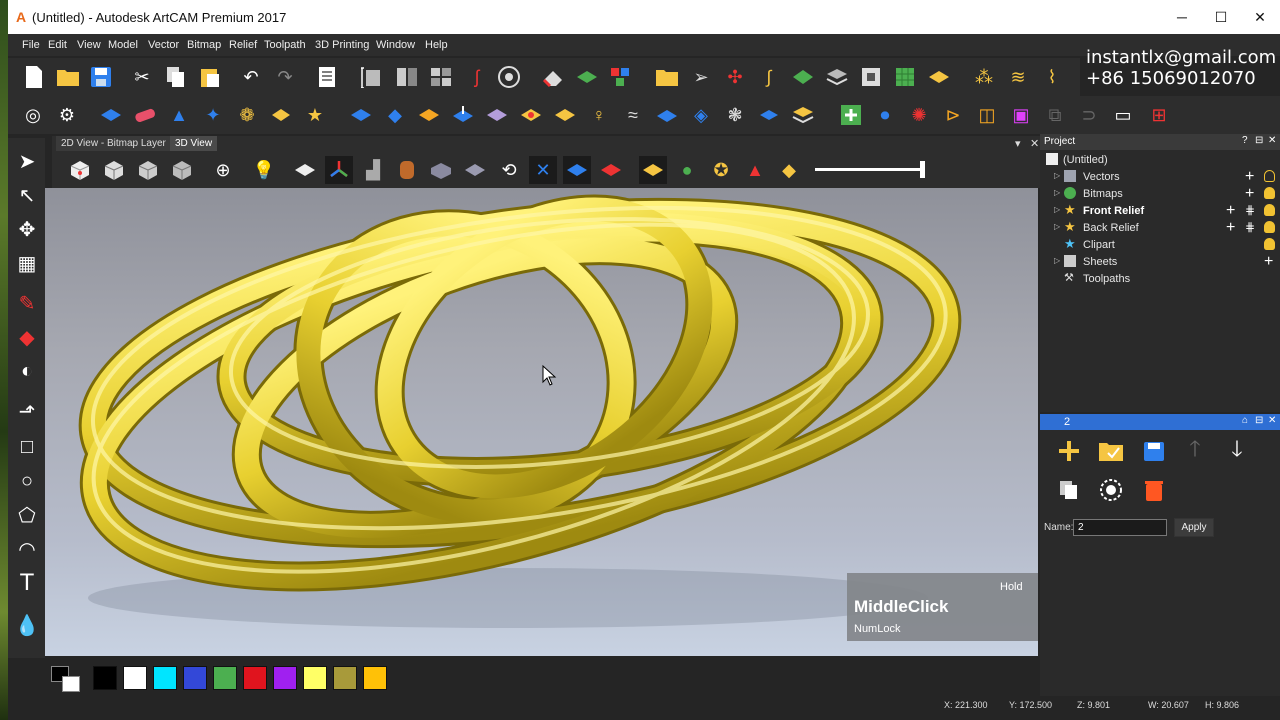  Describe the element at coordinates (1230, 211) in the screenshot. I see `add-relief-icon: +` at that location.